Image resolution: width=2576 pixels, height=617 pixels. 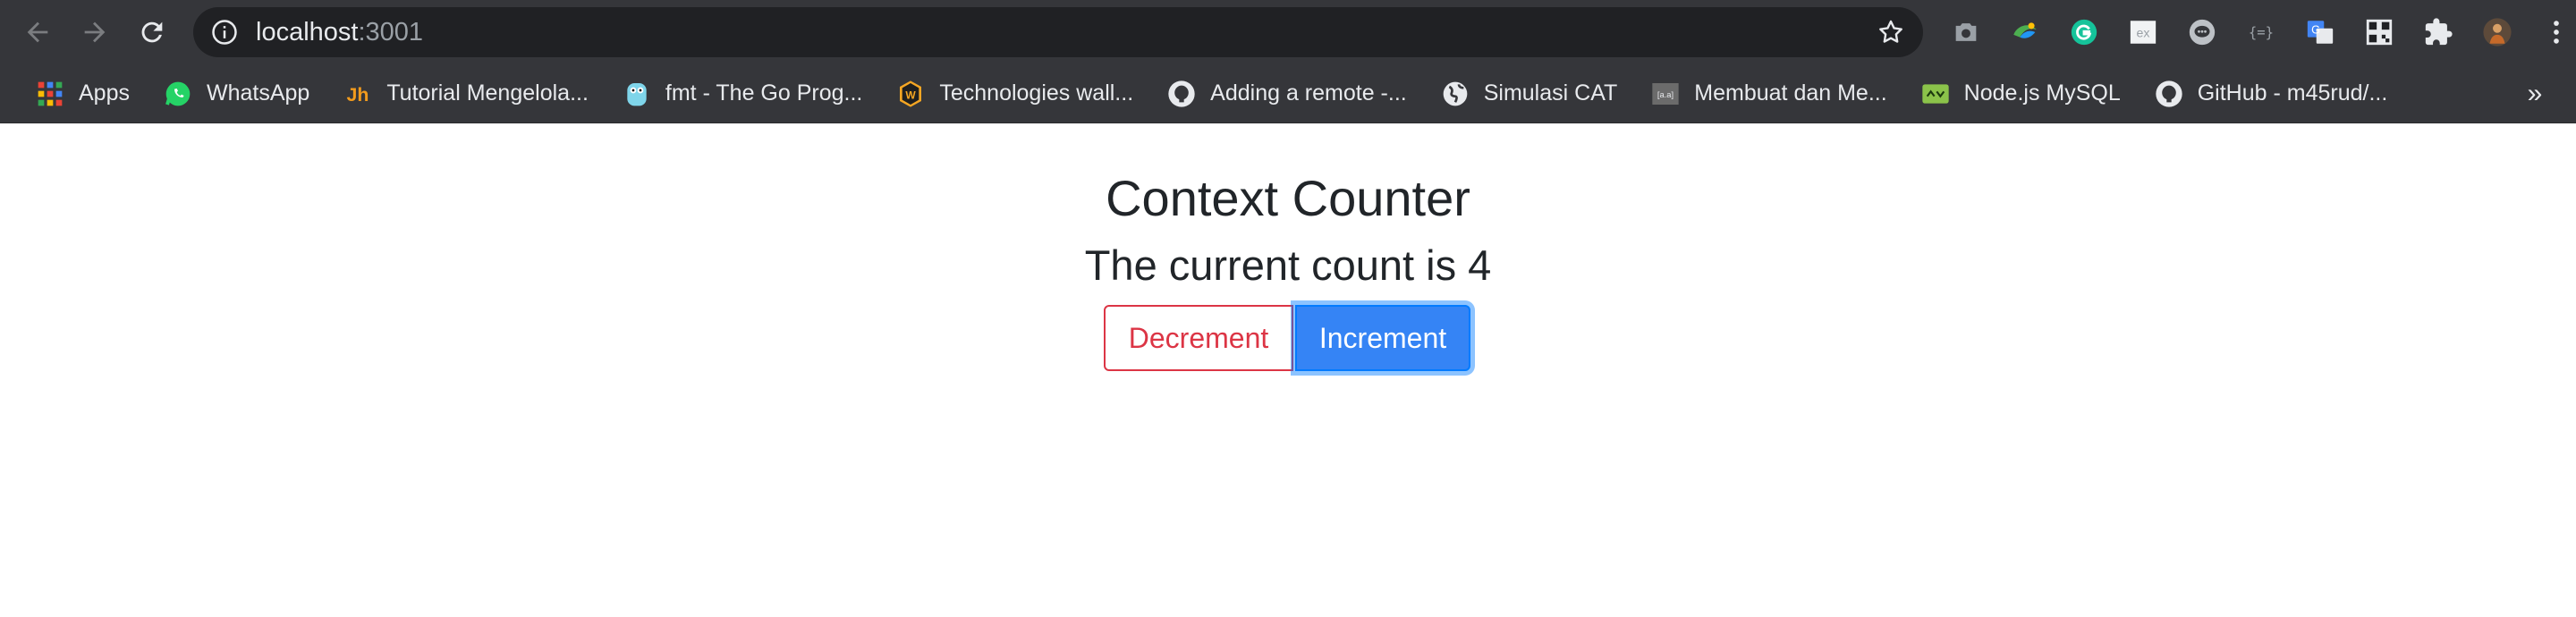 I want to click on bookmark-star-icon, so click(x=1891, y=32).